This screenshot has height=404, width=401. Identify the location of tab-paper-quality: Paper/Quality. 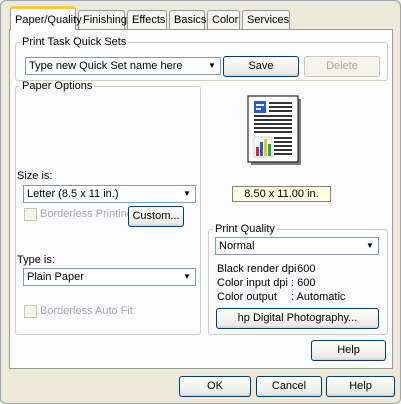
(46, 18).